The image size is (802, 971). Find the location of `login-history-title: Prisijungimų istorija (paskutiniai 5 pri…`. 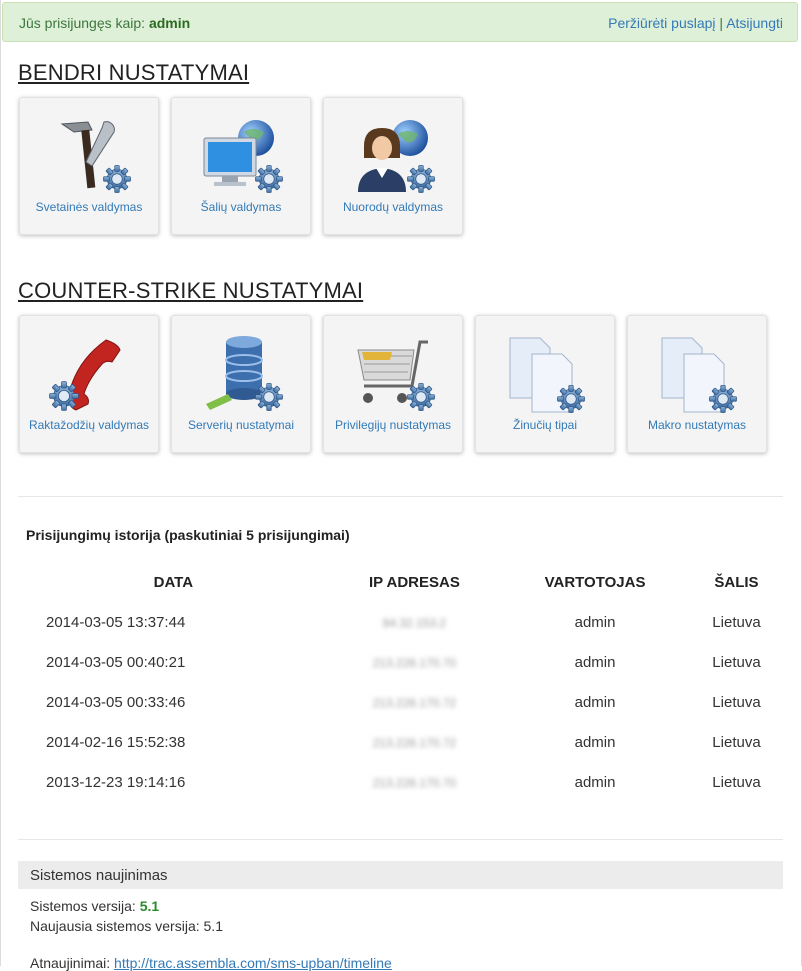

login-history-title: Prisijungimų istorija (paskutiniai 5 pri… is located at coordinates (188, 535).